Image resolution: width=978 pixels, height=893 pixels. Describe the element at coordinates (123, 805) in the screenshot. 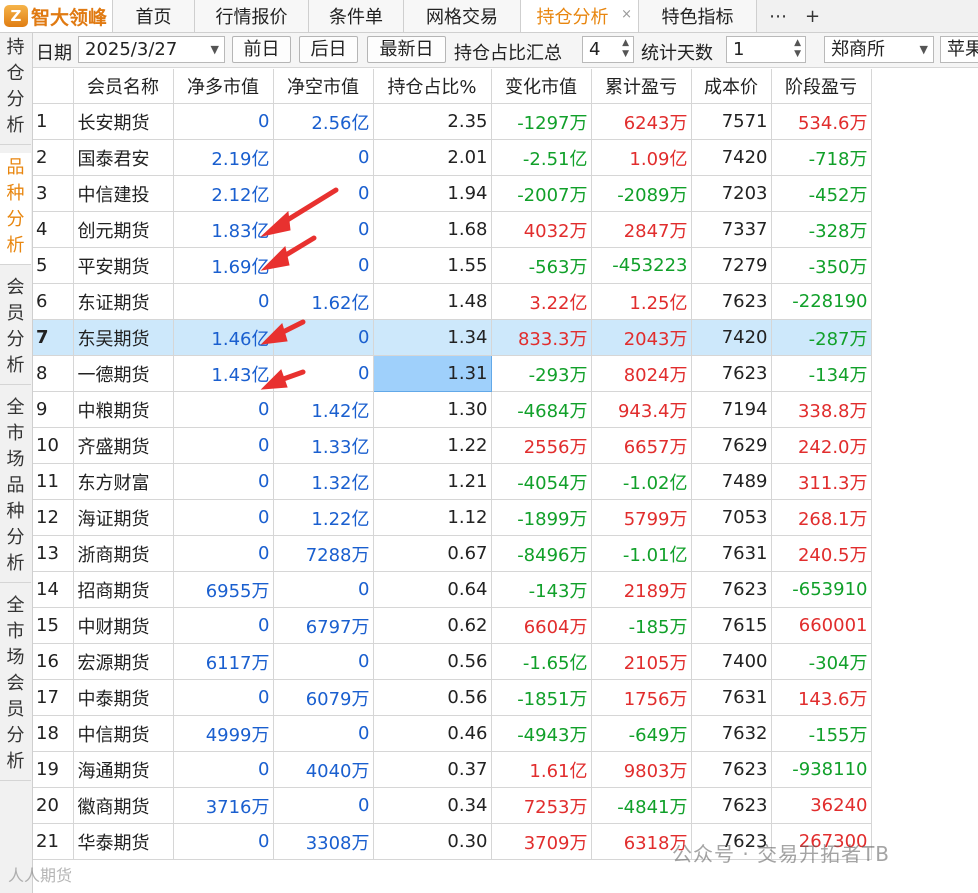

I see `cell-member-name: 徽商期货` at that location.